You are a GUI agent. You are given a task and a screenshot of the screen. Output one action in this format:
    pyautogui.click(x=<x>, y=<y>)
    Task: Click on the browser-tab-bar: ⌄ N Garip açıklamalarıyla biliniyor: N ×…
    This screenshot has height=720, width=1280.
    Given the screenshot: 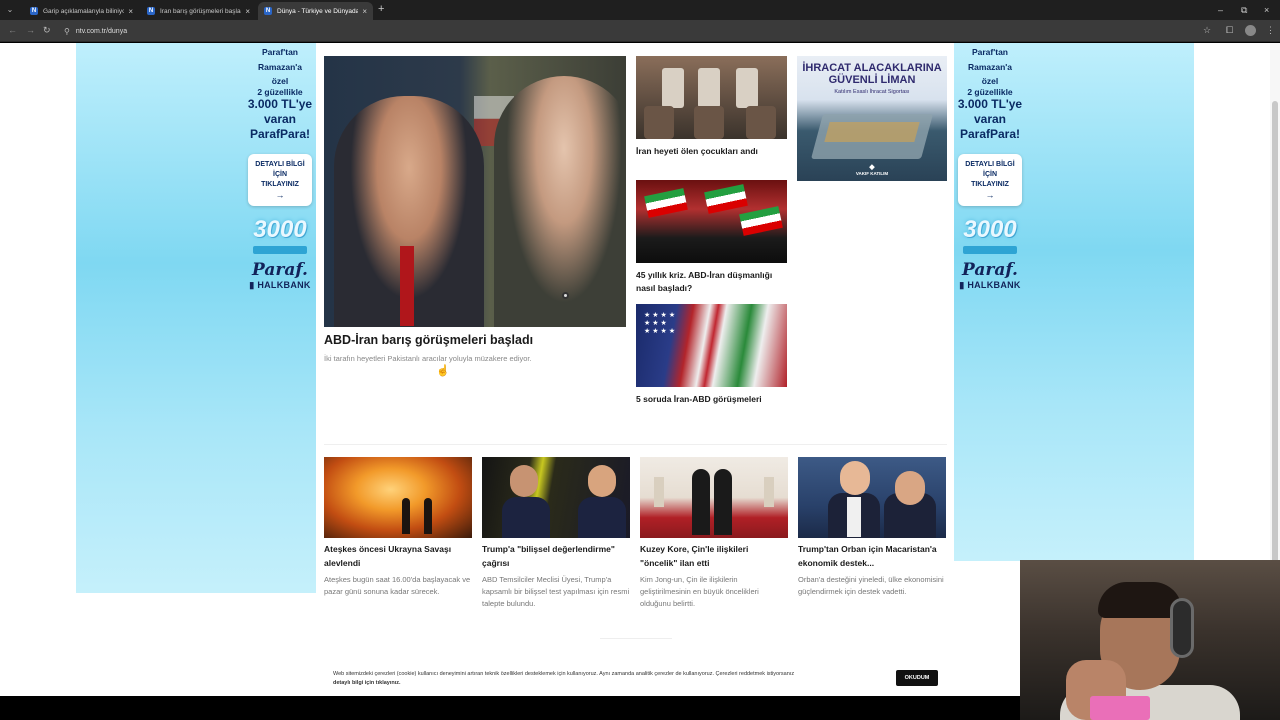 What is the action you would take?
    pyautogui.click(x=640, y=10)
    